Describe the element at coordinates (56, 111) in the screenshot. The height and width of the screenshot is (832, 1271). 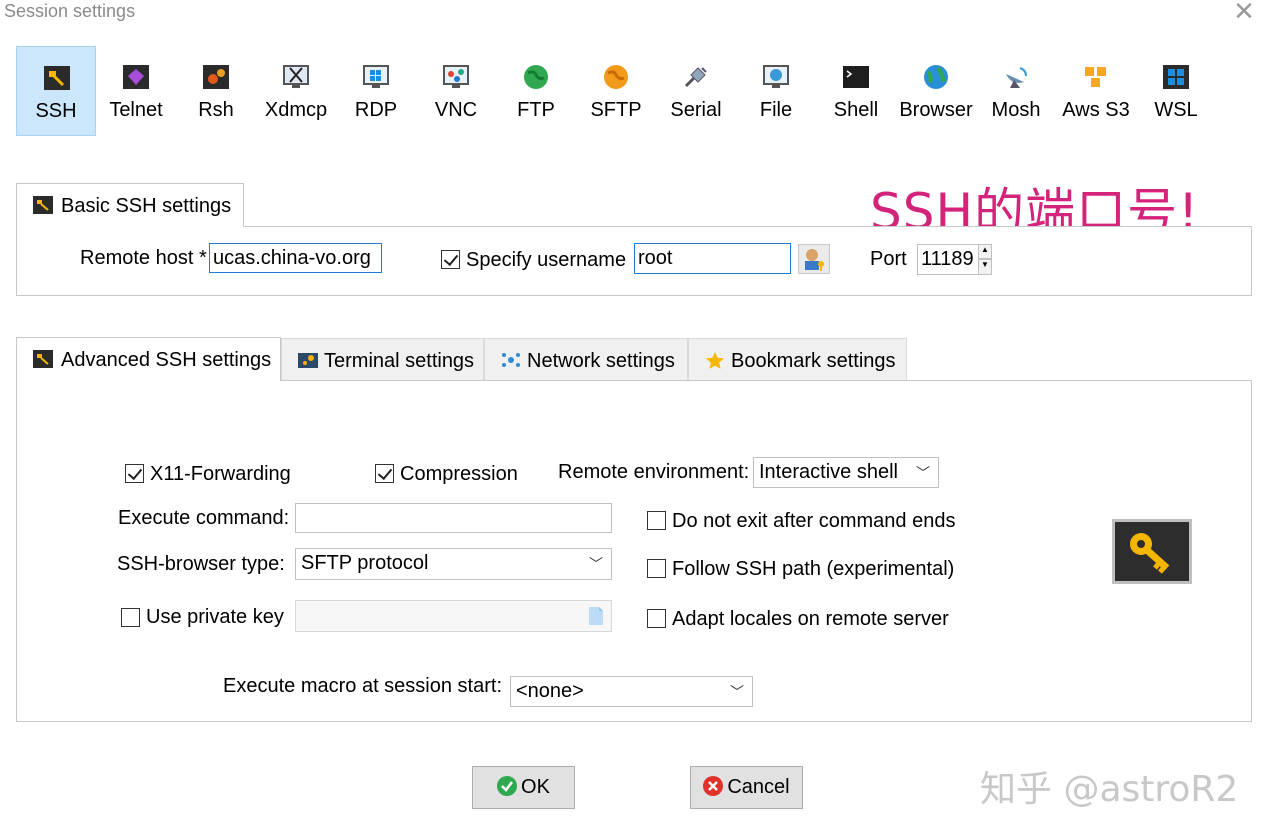
I see `session-type-label: SSH` at that location.